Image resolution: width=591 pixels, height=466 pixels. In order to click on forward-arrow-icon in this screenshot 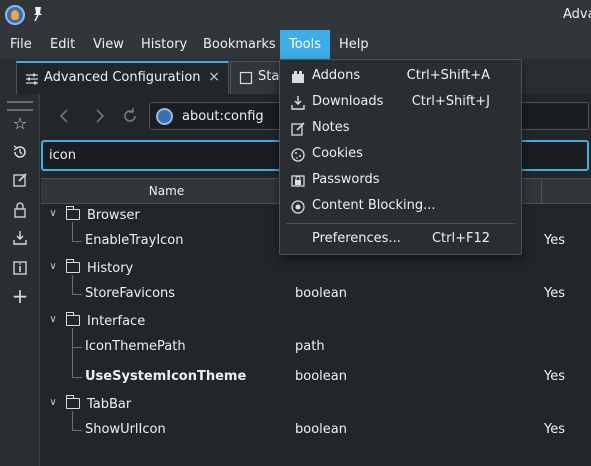, I will do `click(99, 116)`.